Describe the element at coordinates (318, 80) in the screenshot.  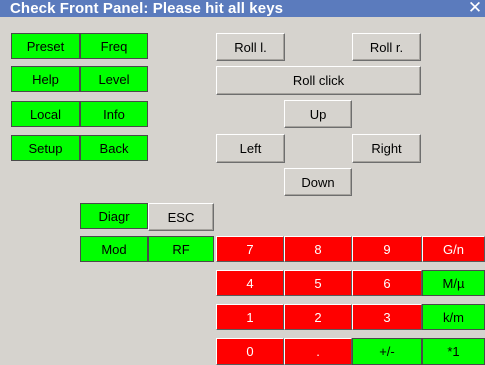
I see `roll-click-key: Roll click` at that location.